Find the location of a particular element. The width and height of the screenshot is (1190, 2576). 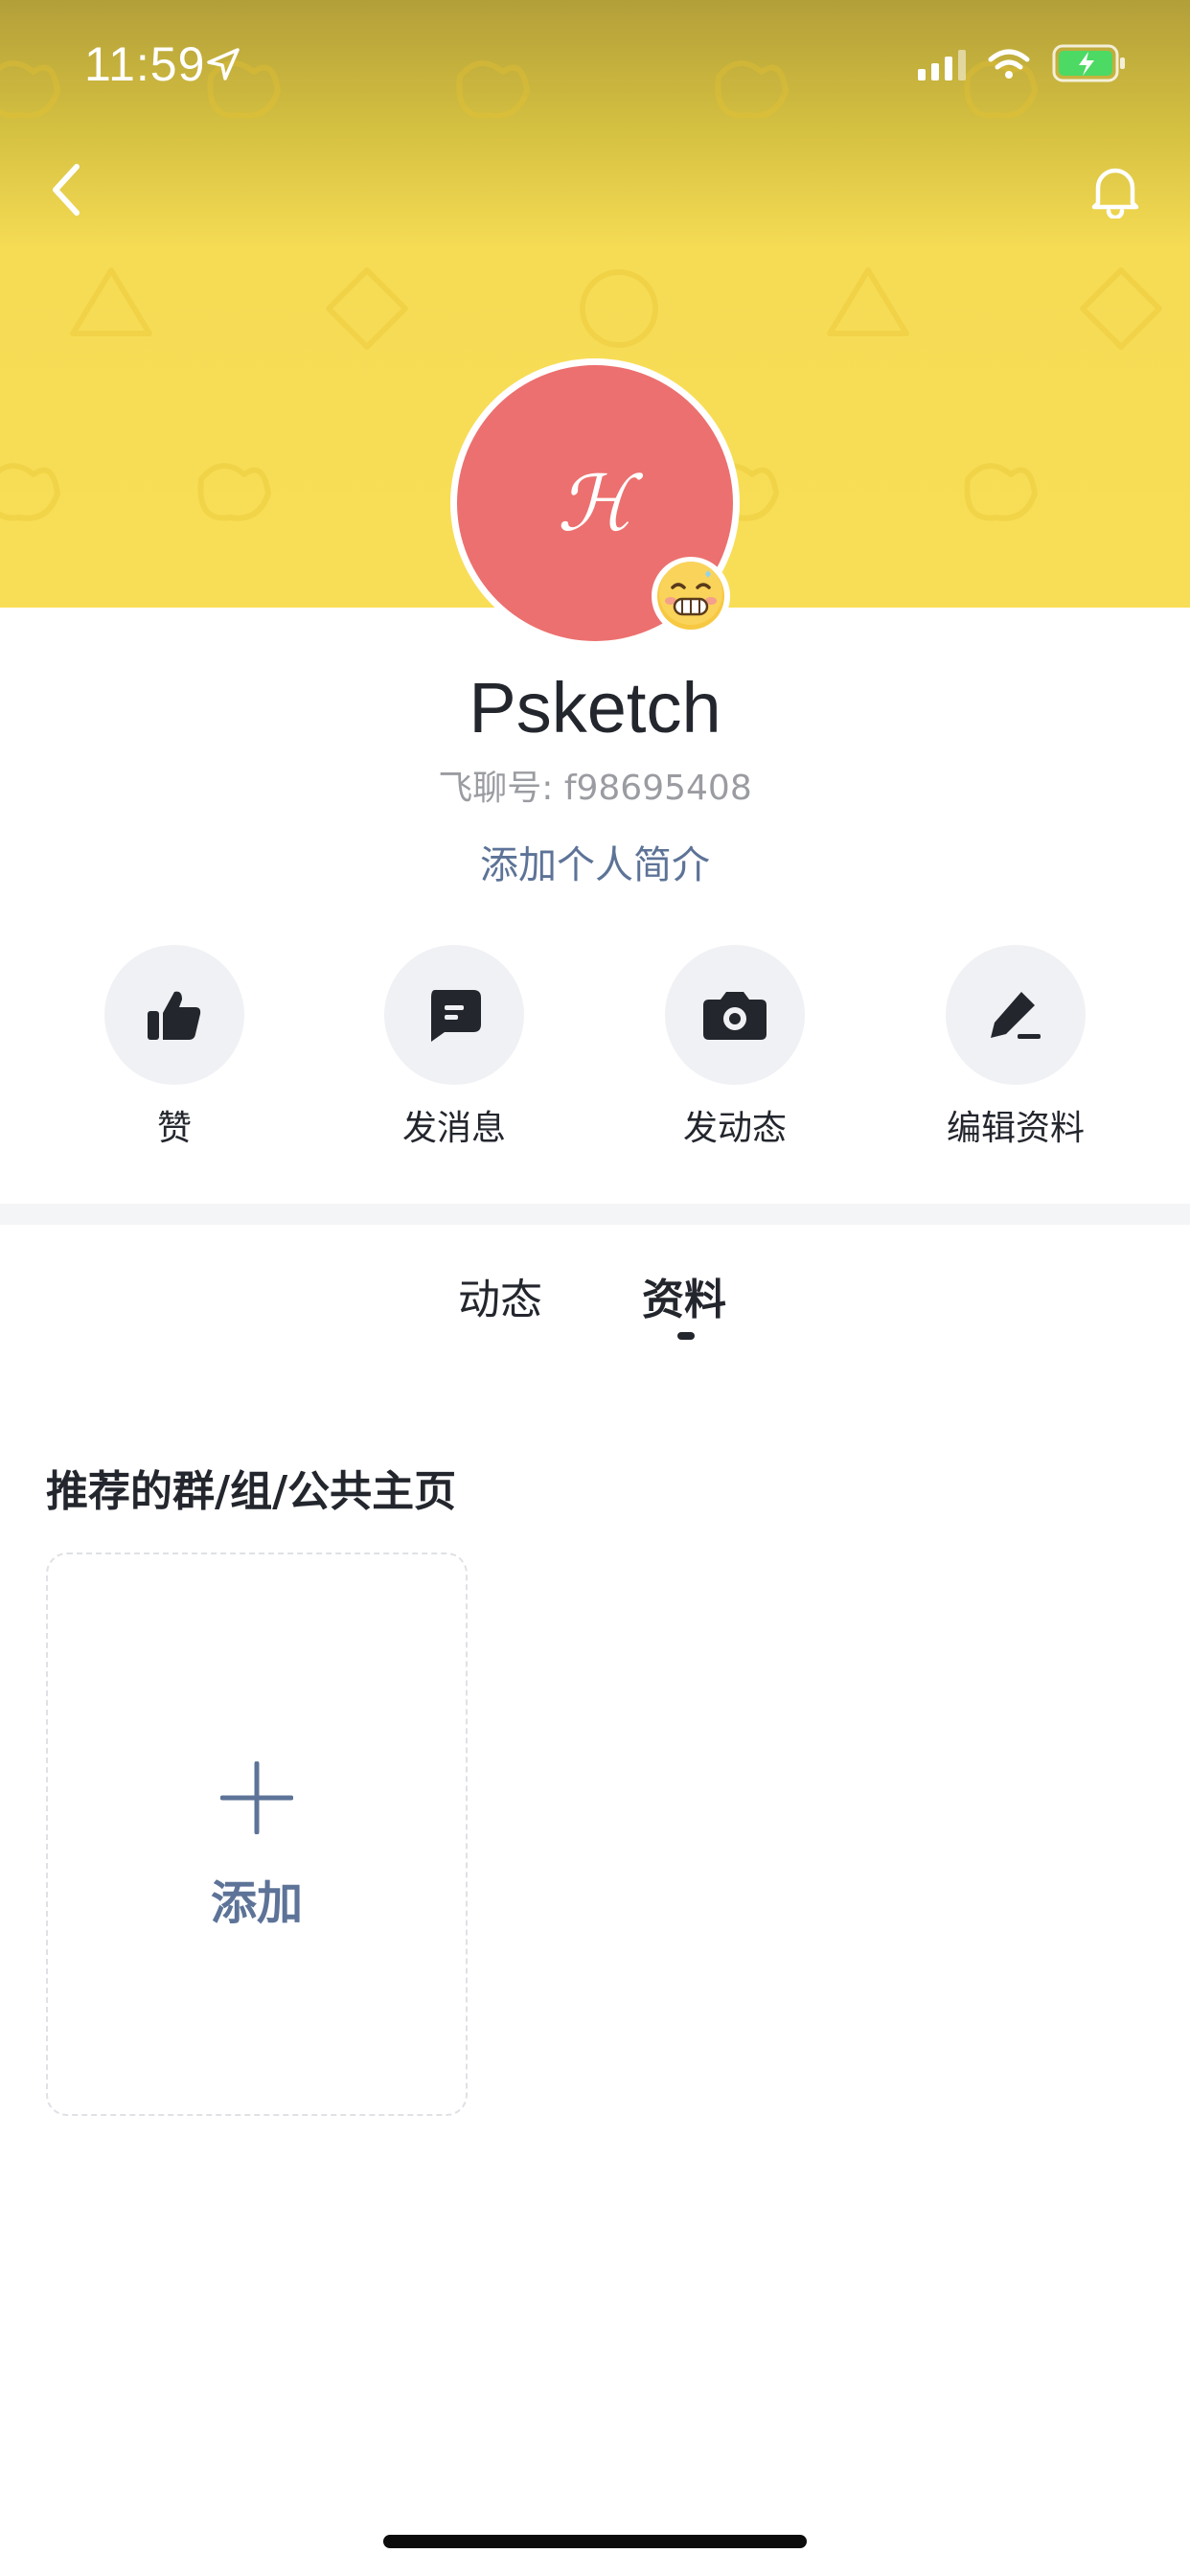

camera-icon is located at coordinates (735, 1016).